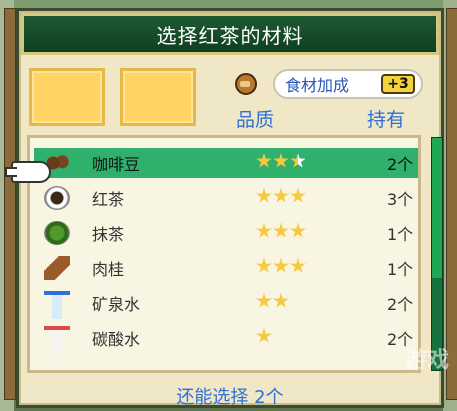 The image size is (457, 411). Describe the element at coordinates (57, 233) in the screenshot. I see `matcha-icon` at that location.